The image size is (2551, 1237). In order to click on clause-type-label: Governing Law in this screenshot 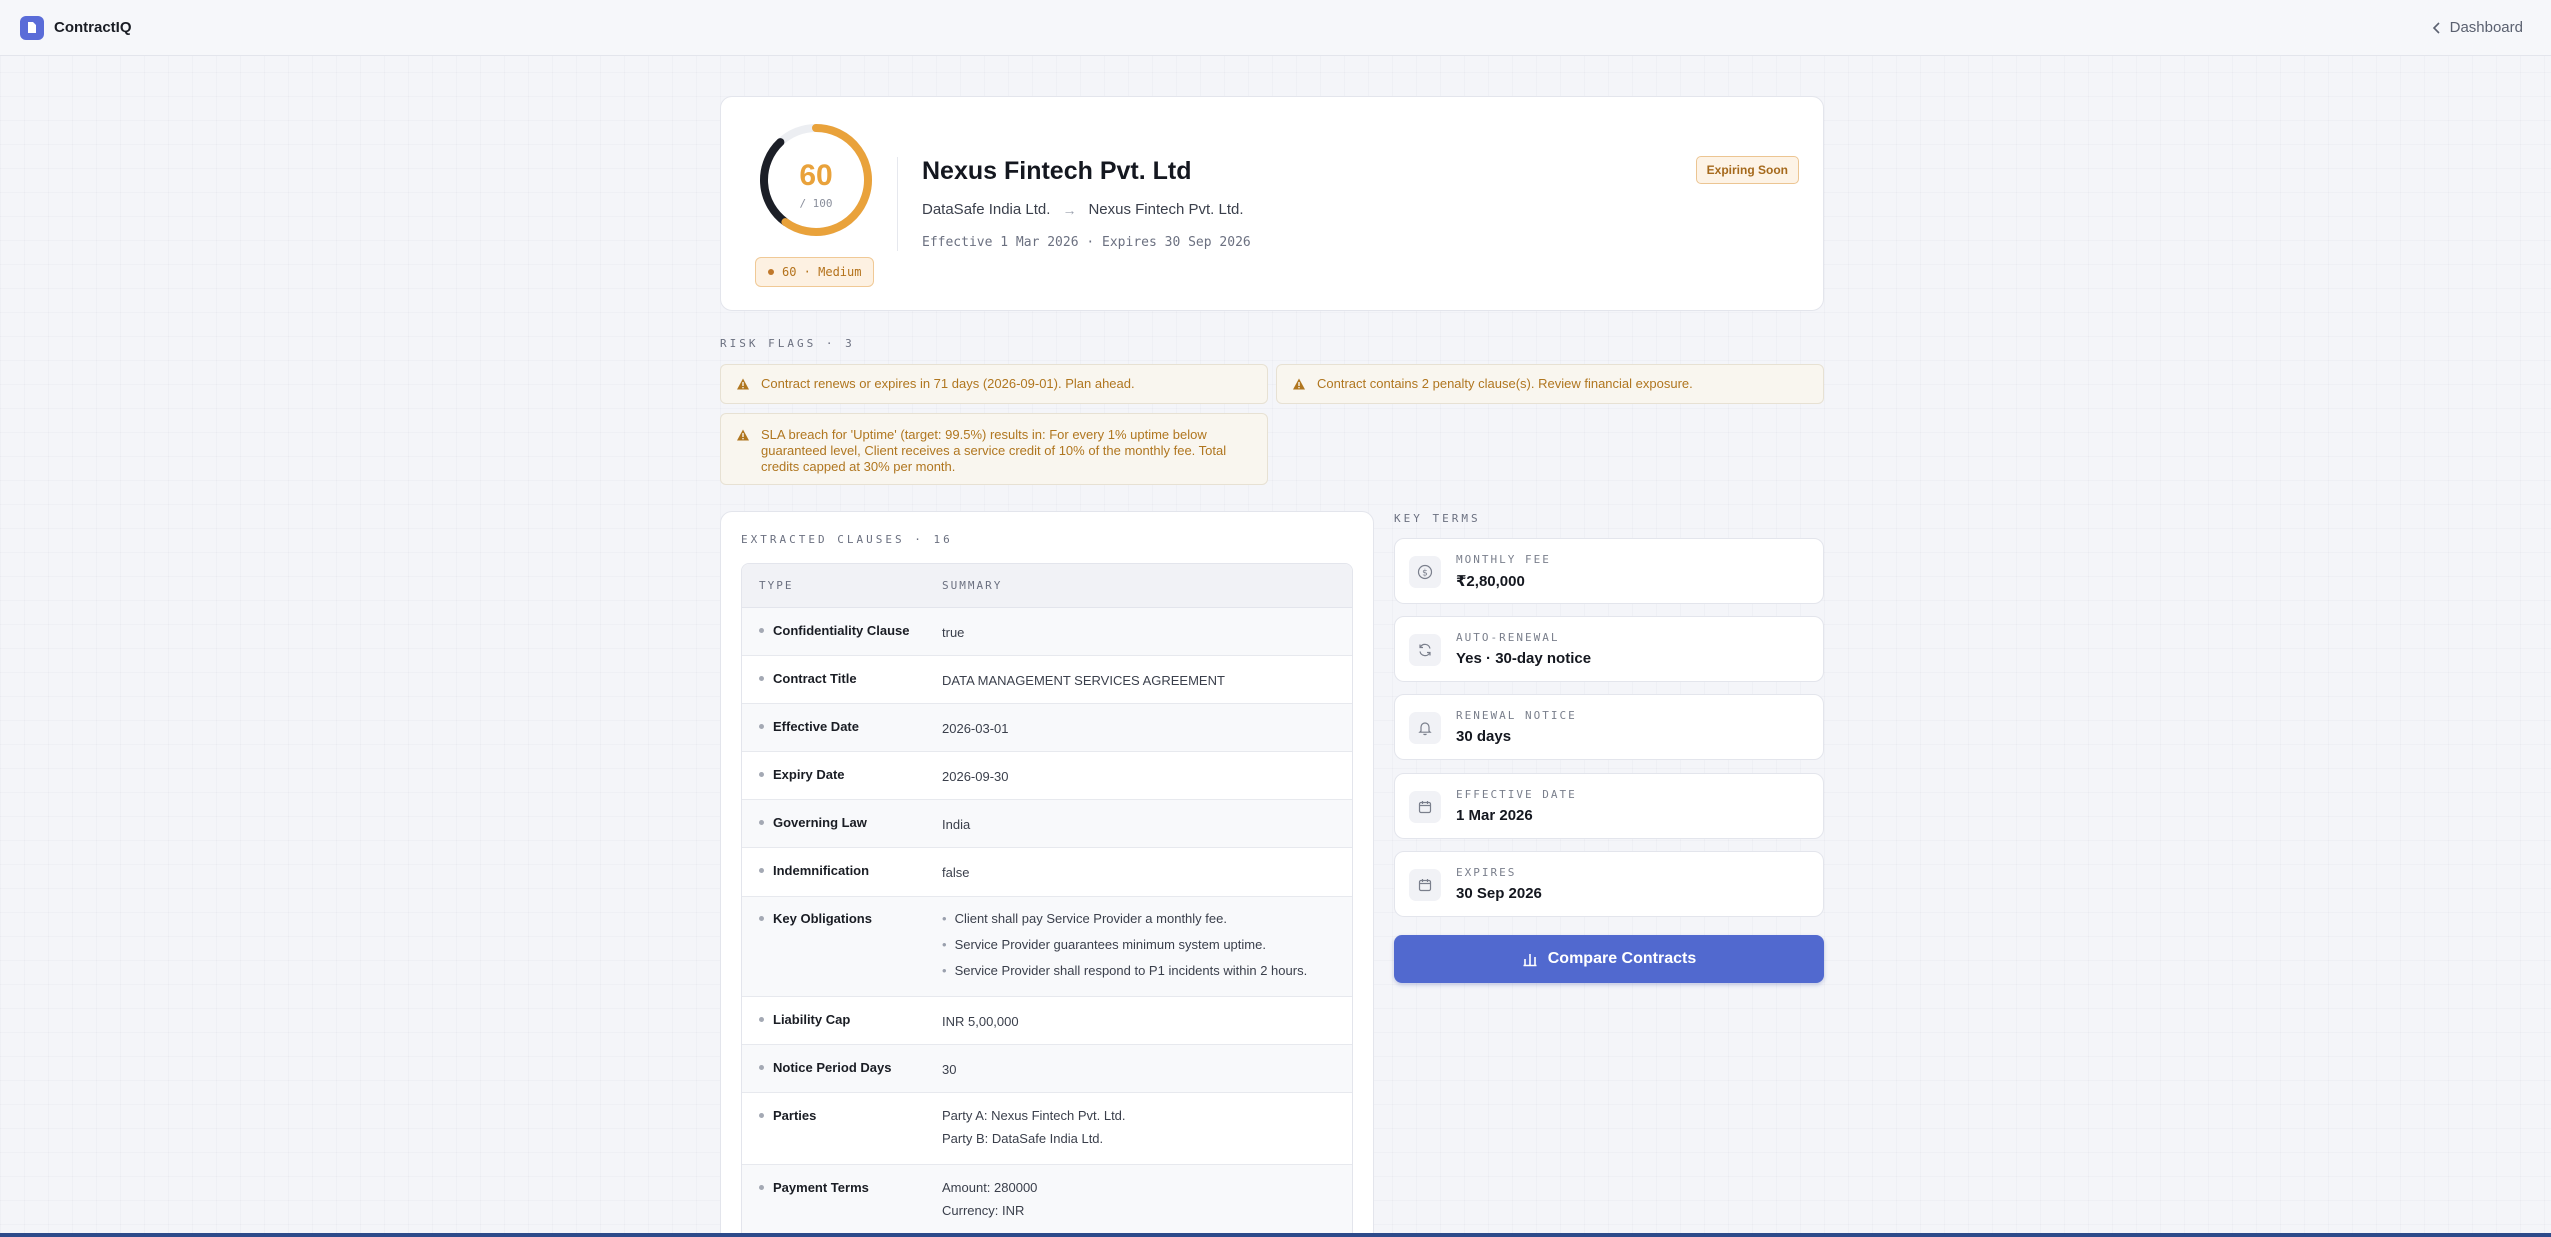, I will do `click(820, 822)`.